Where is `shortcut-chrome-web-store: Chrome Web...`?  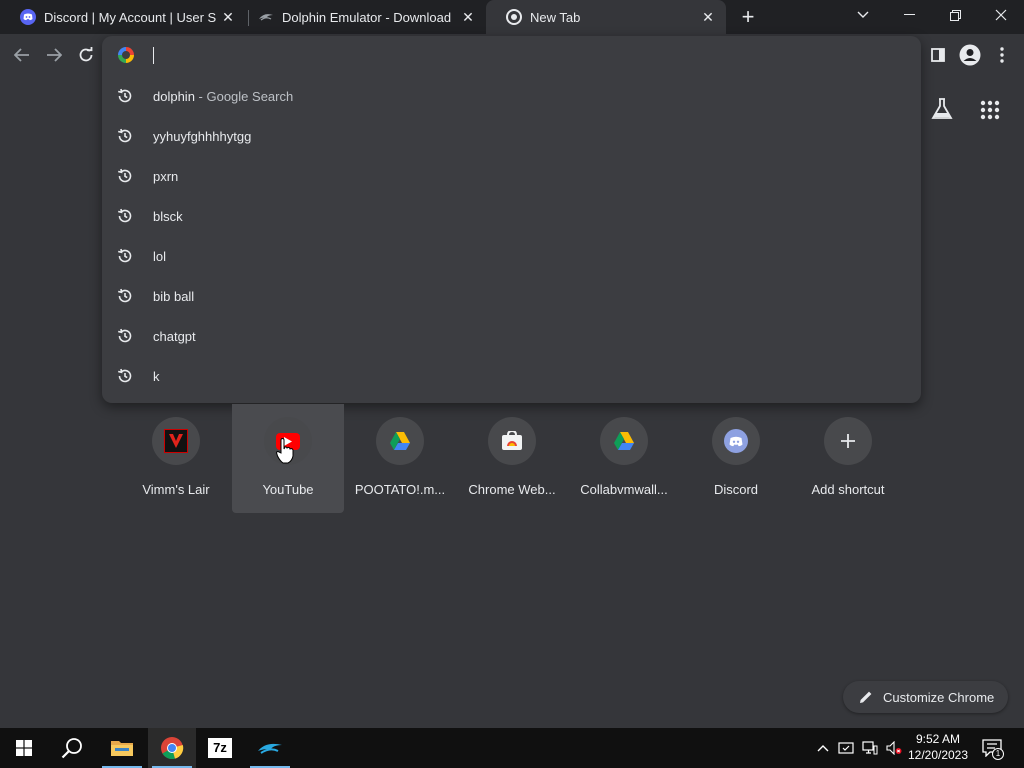 shortcut-chrome-web-store: Chrome Web... is located at coordinates (512, 458).